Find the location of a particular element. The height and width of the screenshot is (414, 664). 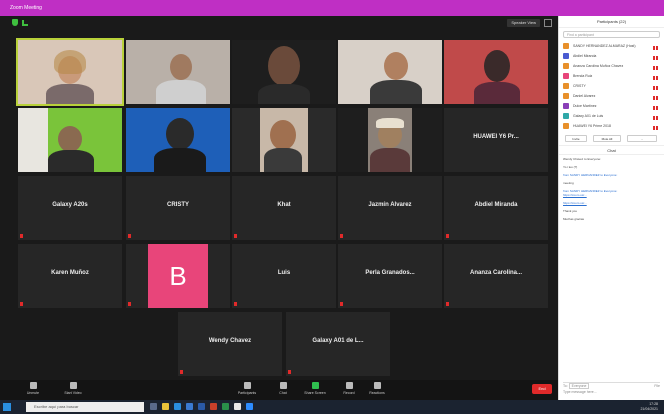

system-clock: 17:28 21/04/2021 is located at coordinates (649, 407).